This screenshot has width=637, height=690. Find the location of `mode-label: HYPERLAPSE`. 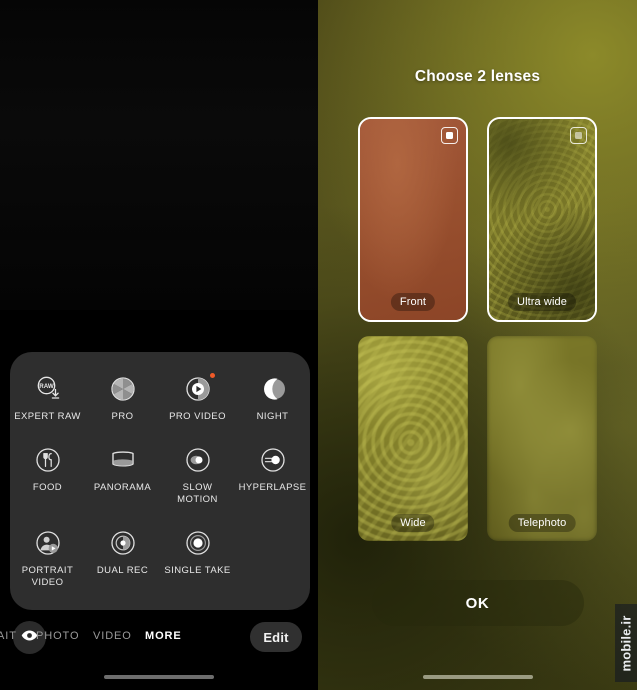

mode-label: HYPERLAPSE is located at coordinates (272, 487).